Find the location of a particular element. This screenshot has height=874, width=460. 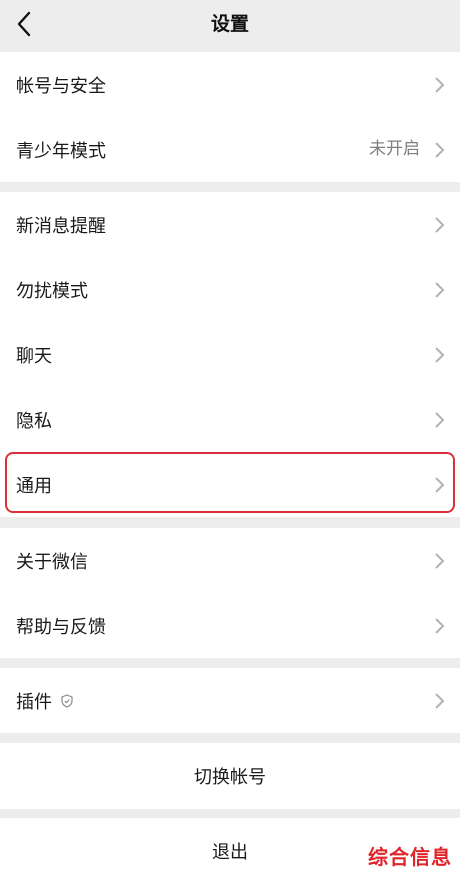

settings-item-label: 新消息提醒 is located at coordinates (61, 226).